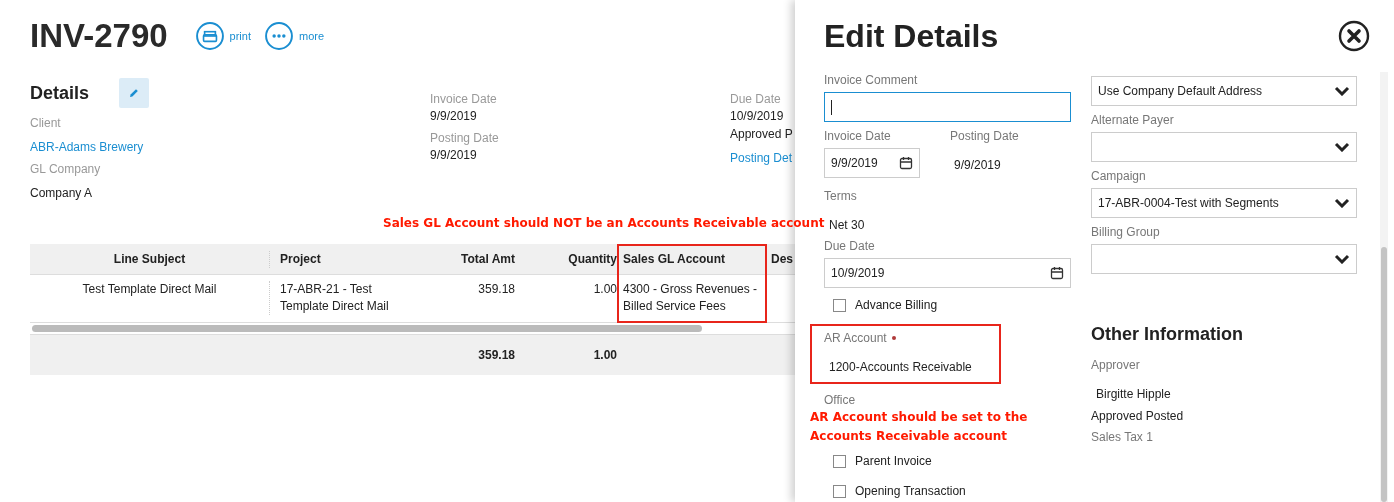 This screenshot has height=502, width=1394. What do you see at coordinates (910, 491) in the screenshot?
I see `checkbox-label: Opening Transaction` at bounding box center [910, 491].